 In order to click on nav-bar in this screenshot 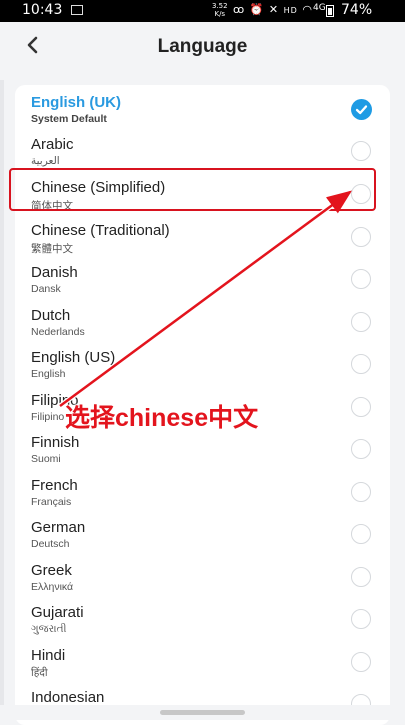, I will do `click(202, 712)`.